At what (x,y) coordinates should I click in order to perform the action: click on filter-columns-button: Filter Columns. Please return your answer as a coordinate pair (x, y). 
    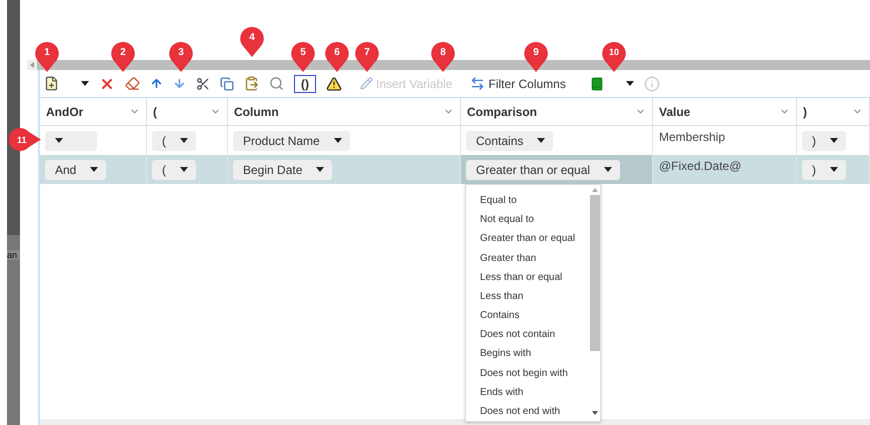
    Looking at the image, I should click on (518, 83).